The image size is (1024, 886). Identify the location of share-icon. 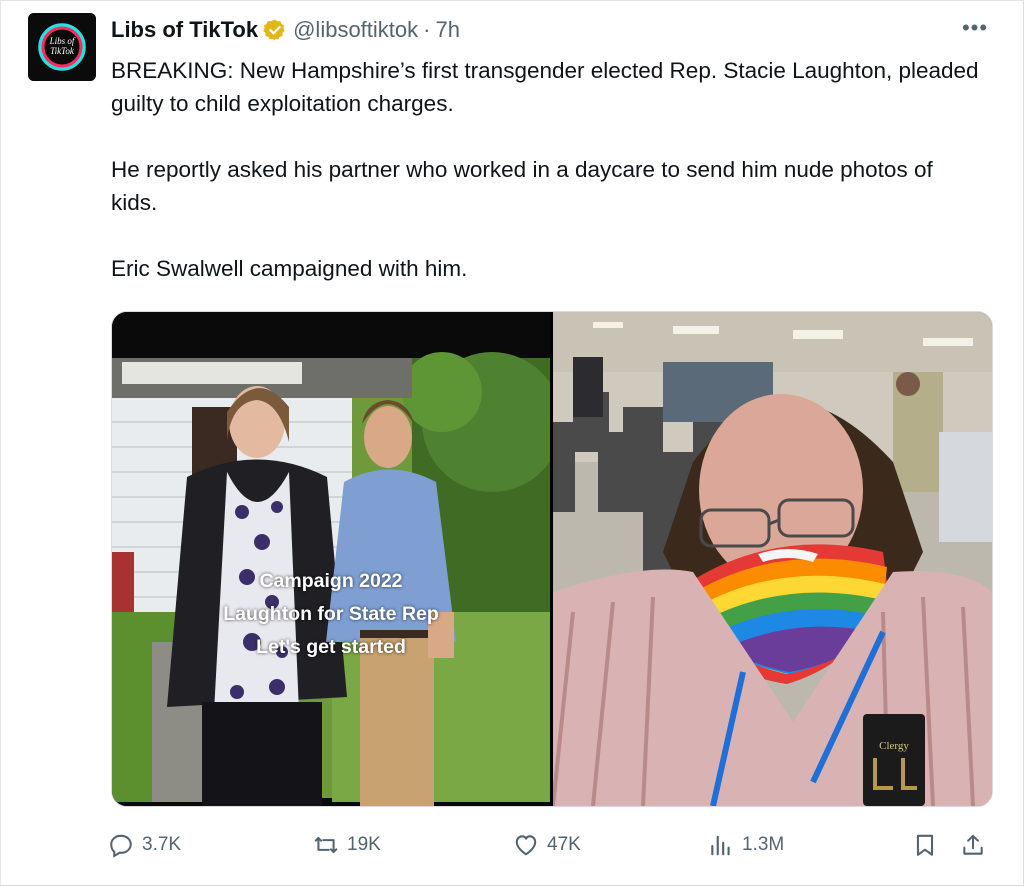
(973, 844).